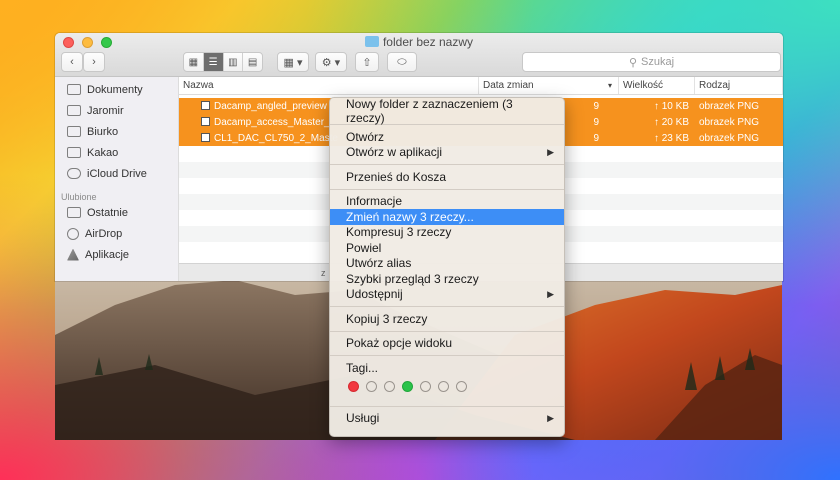 This screenshot has width=840, height=480. What do you see at coordinates (549, 85) in the screenshot?
I see `column-header-date: Data zmian ▾` at bounding box center [549, 85].